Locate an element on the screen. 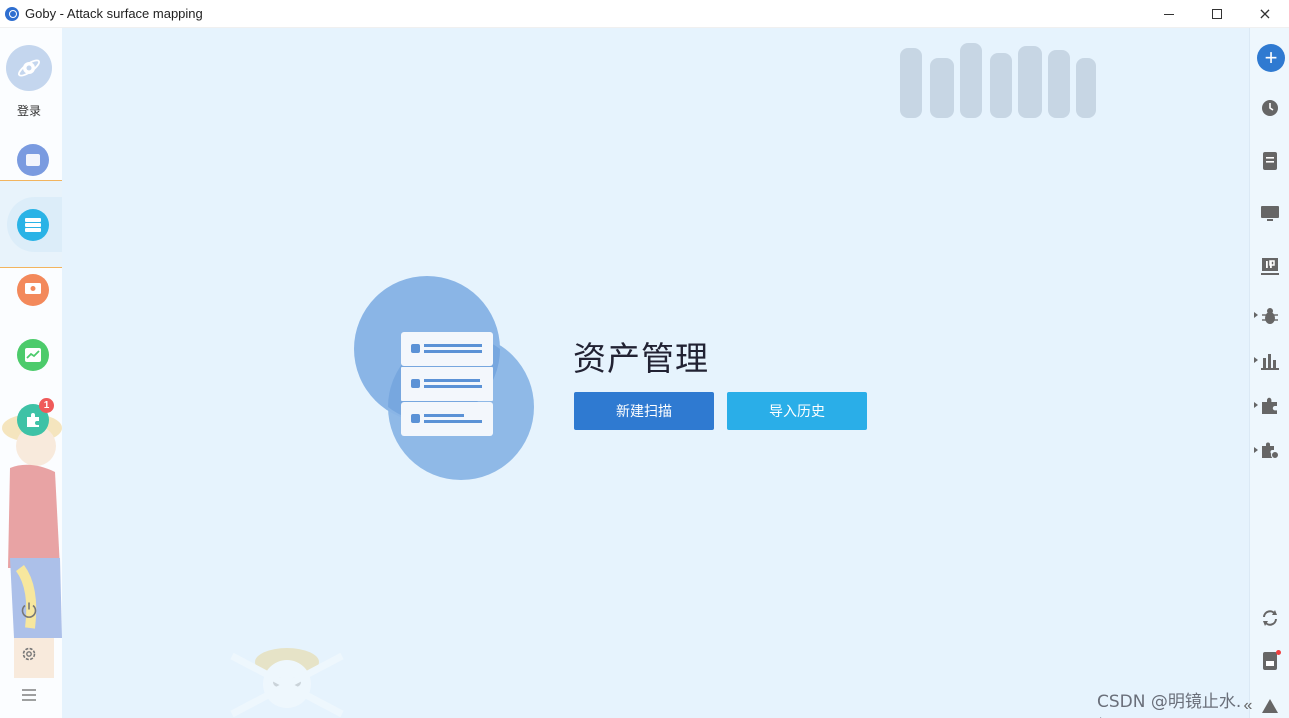 This screenshot has height=718, width=1289. page-title: 资产管理 is located at coordinates (641, 358).